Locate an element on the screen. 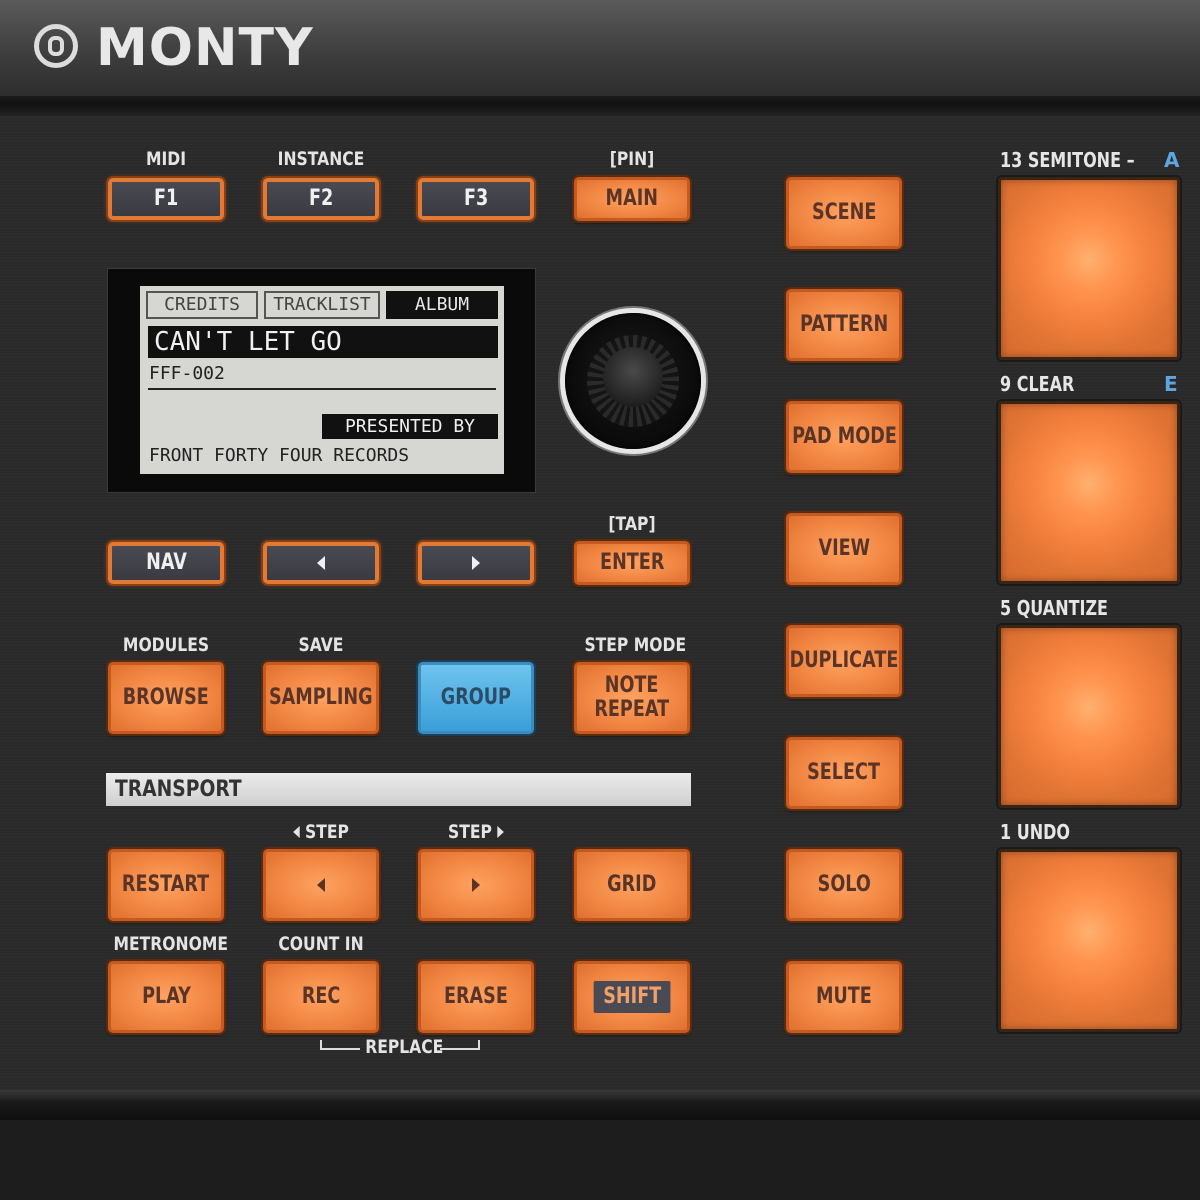  arrow-left-icon is located at coordinates (321, 563).